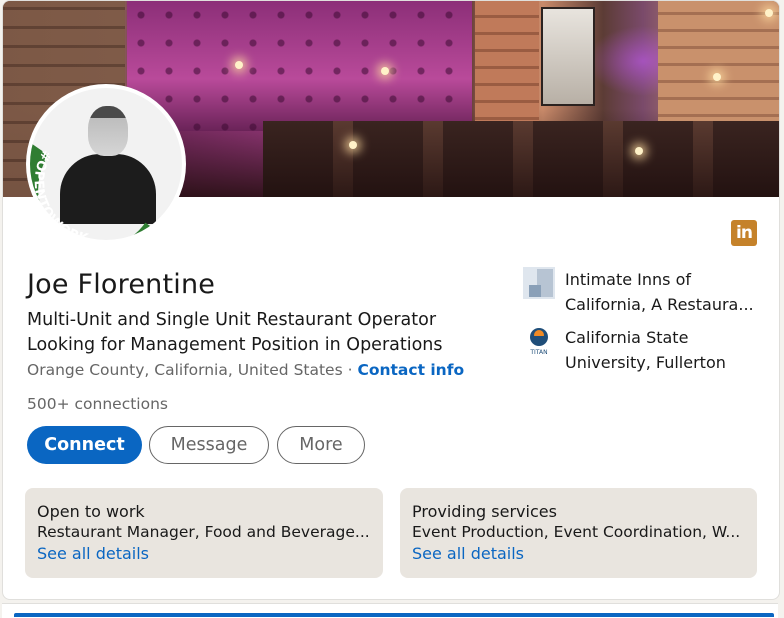 Image resolution: width=784 pixels, height=618 pixels. I want to click on school-name-line-1: California State, so click(627, 337).